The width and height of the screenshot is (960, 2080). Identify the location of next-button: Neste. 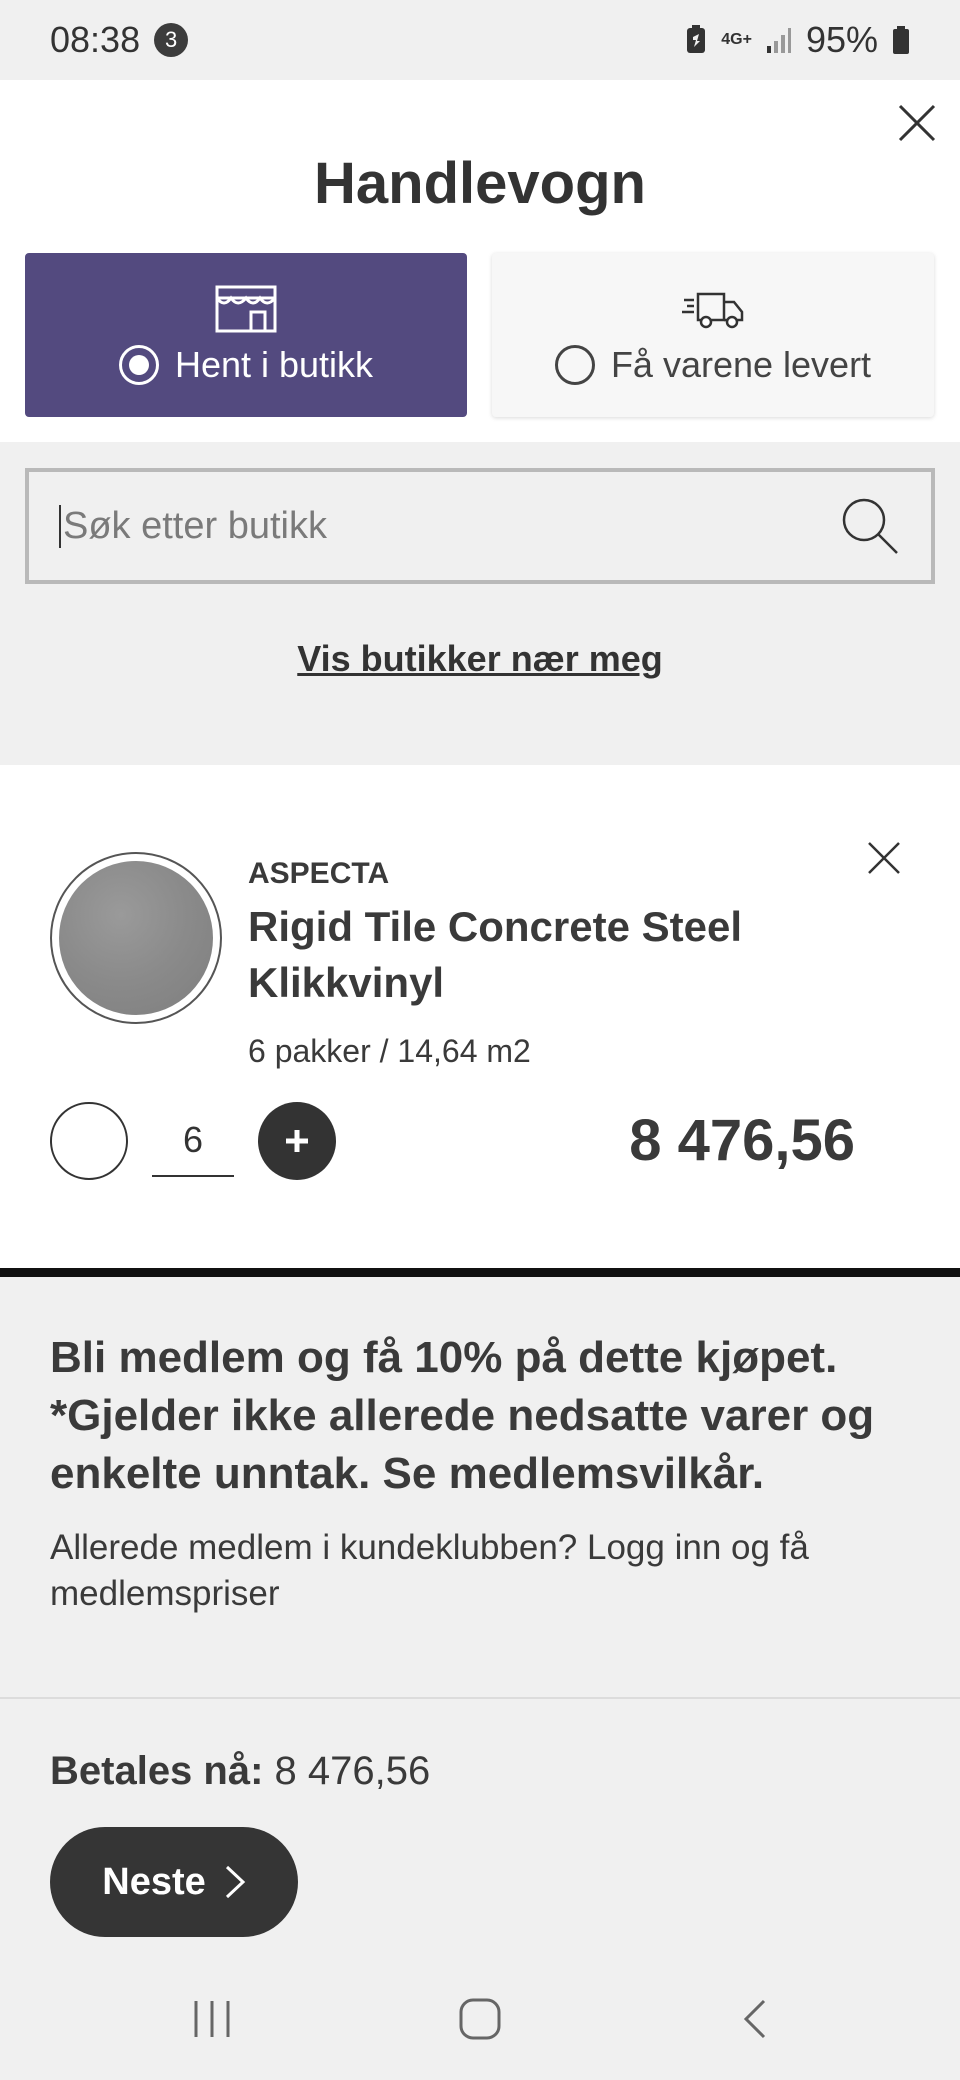
(174, 1882).